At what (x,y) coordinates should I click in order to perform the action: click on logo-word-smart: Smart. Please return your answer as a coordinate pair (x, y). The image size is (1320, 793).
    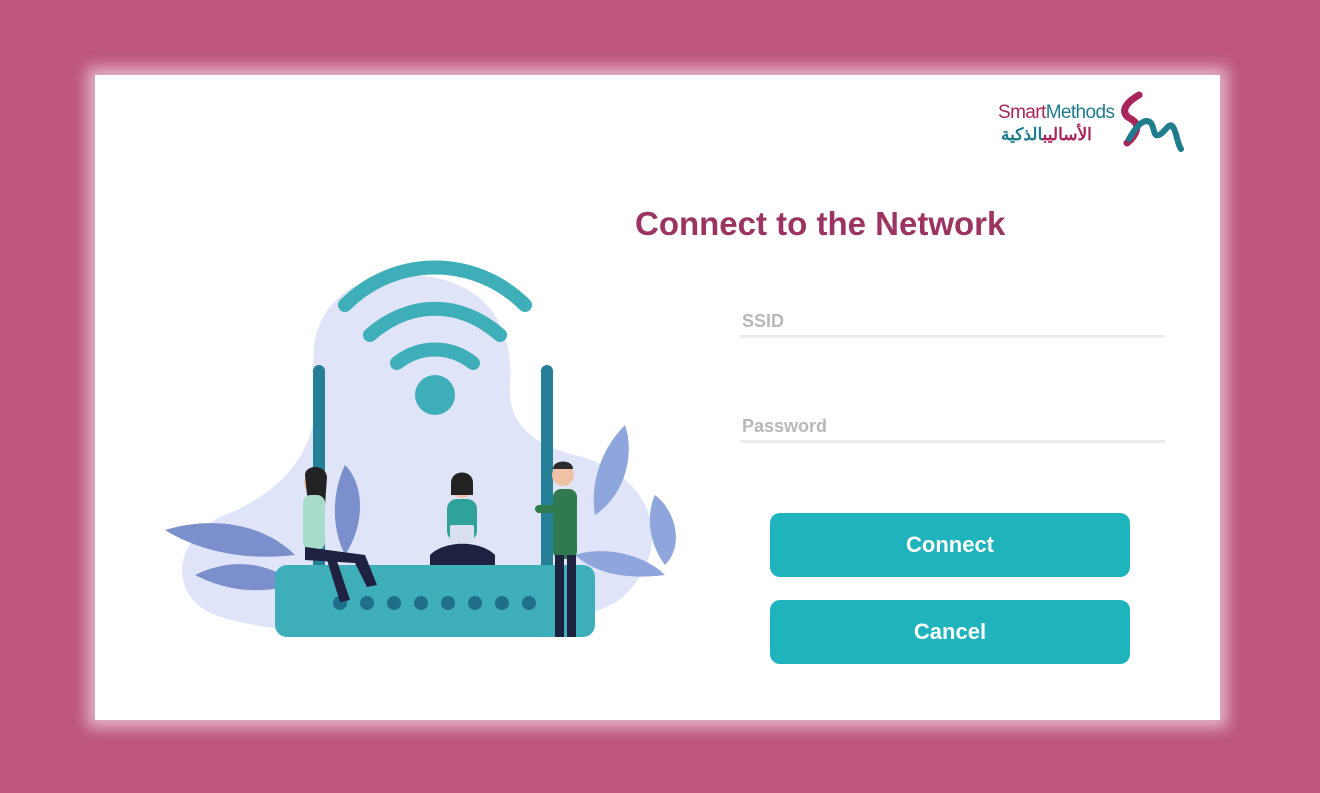
    Looking at the image, I should click on (1022, 112).